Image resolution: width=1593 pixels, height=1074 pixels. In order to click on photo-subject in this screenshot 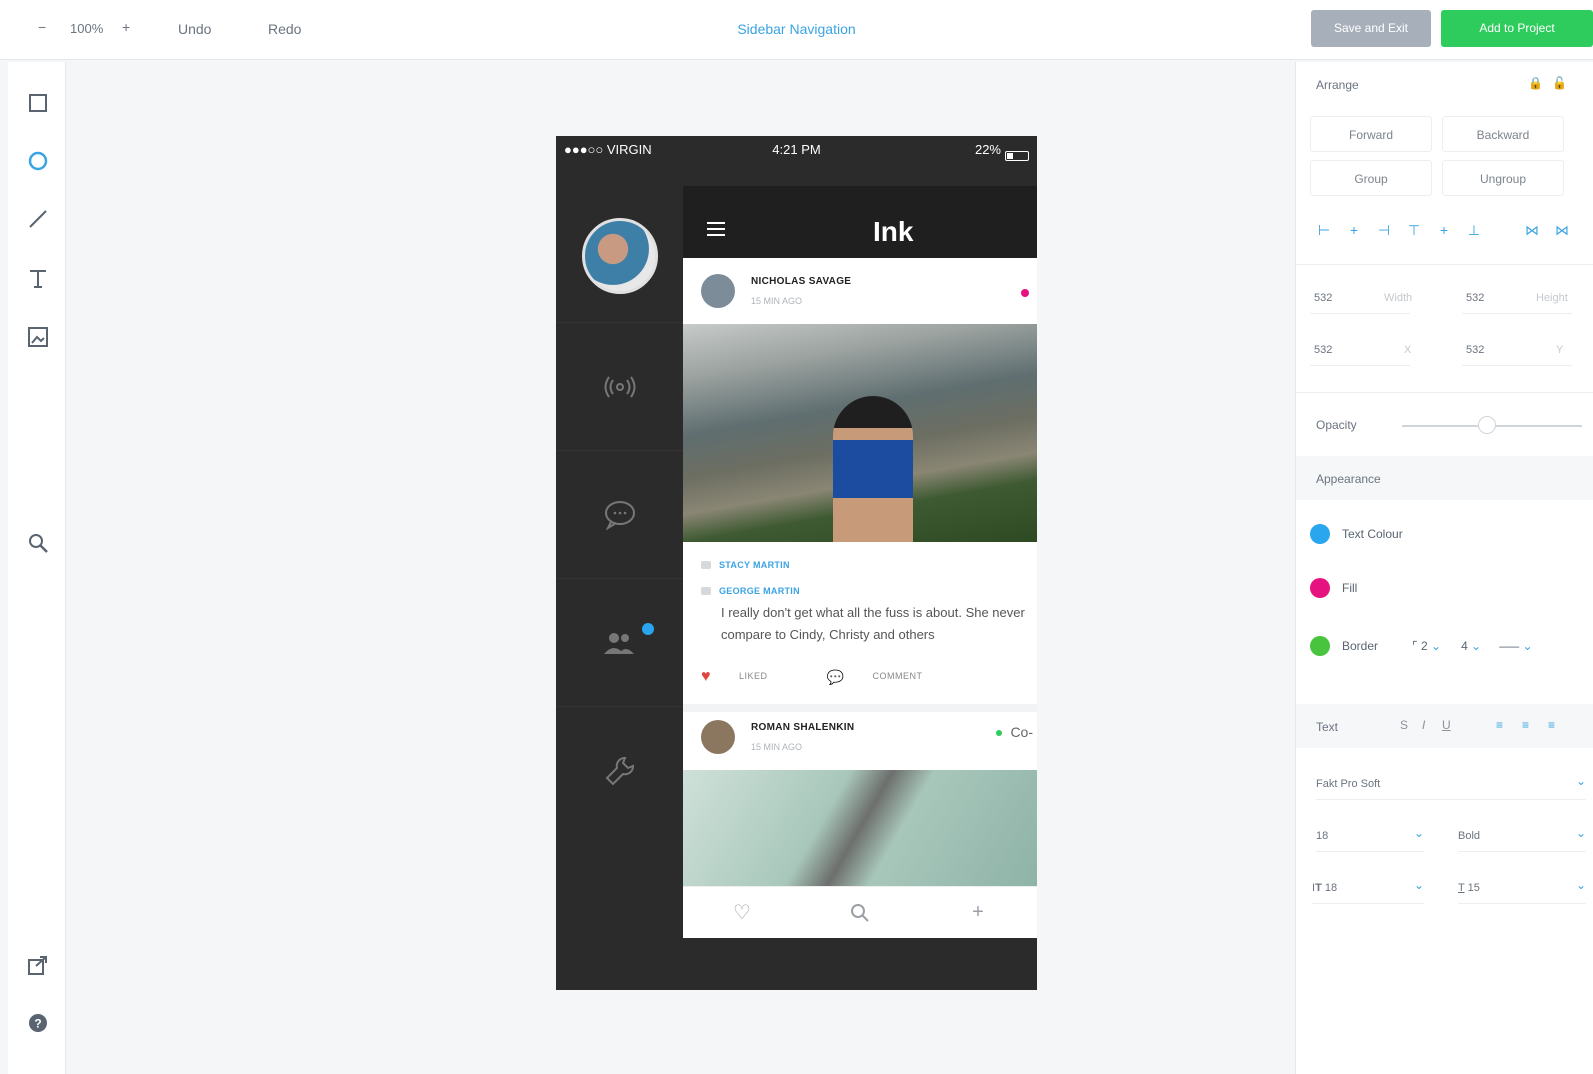, I will do `click(873, 469)`.